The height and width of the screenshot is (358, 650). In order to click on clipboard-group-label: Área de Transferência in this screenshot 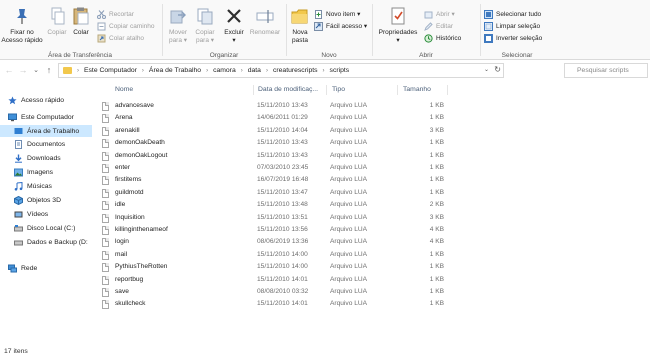, I will do `click(80, 55)`.